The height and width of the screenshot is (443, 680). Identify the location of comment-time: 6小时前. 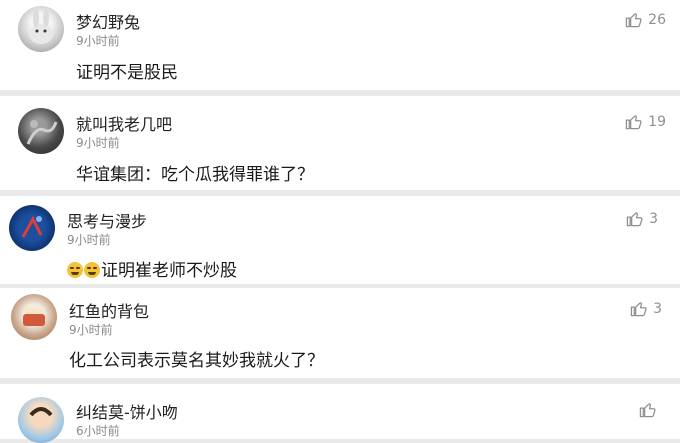
(98, 431).